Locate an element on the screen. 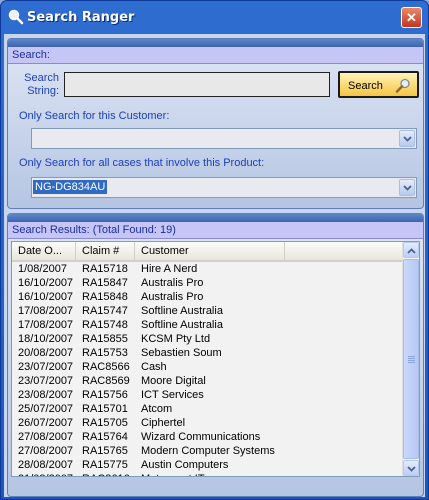  results-table-header: Date O... Claim # Customer is located at coordinates (207, 252).